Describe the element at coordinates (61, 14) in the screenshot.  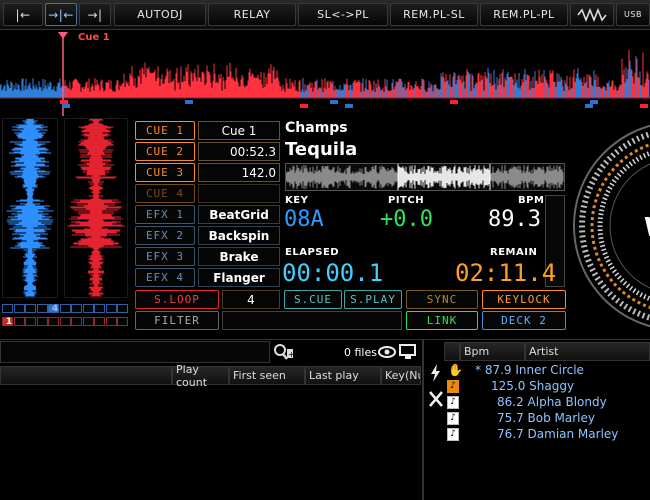
I see `sync-center-button: →|←` at that location.